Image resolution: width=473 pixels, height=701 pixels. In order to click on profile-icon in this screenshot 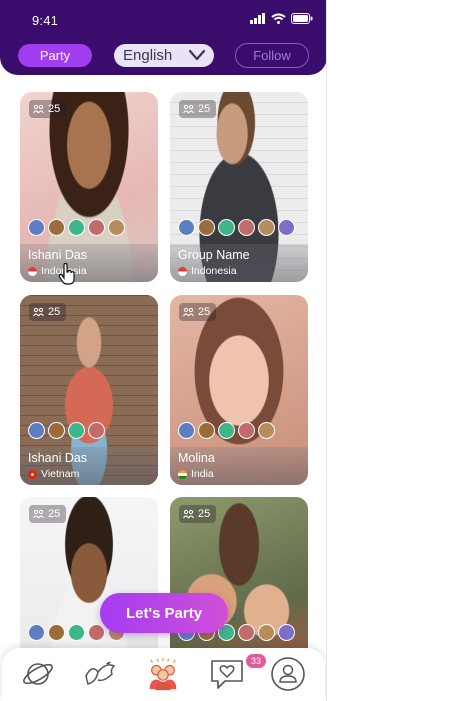, I will do `click(288, 674)`.